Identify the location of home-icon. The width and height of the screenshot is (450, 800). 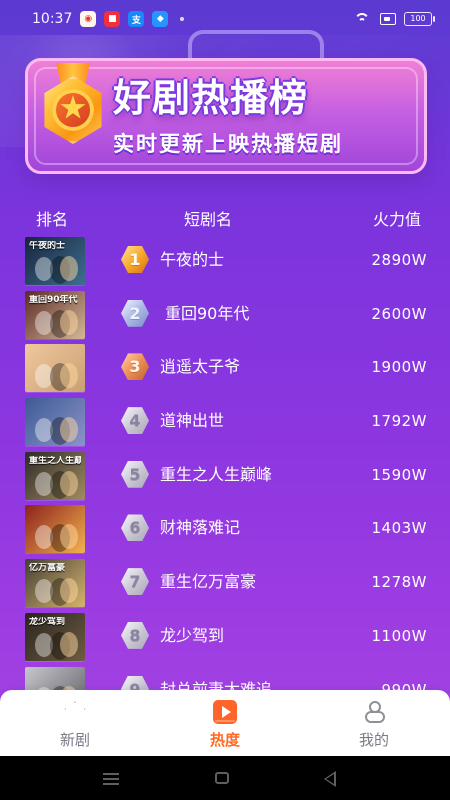
(222, 778).